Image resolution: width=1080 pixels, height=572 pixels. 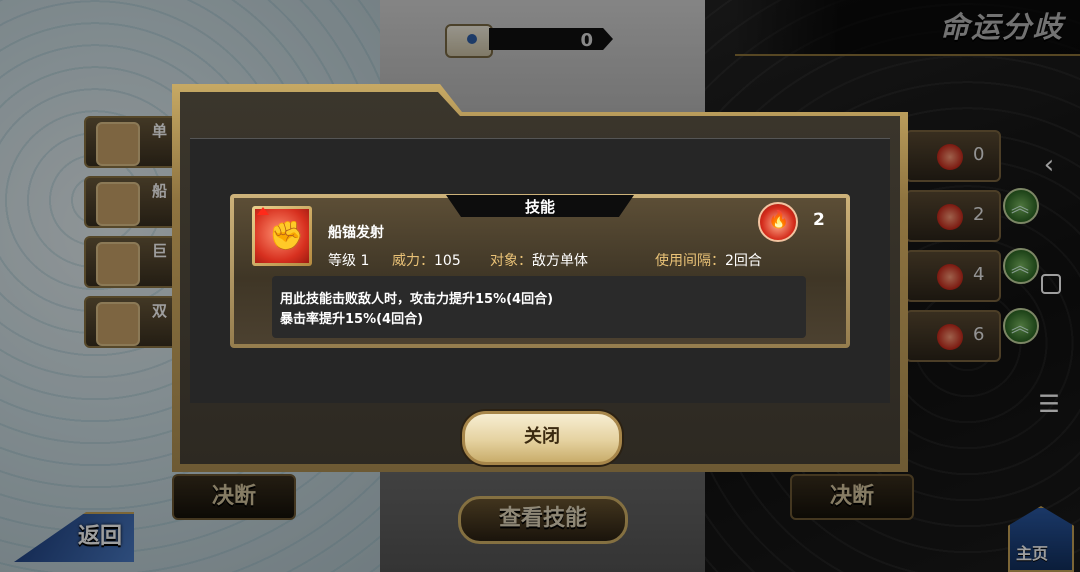 I want to click on skill-power-label: 威力：, so click(x=413, y=261).